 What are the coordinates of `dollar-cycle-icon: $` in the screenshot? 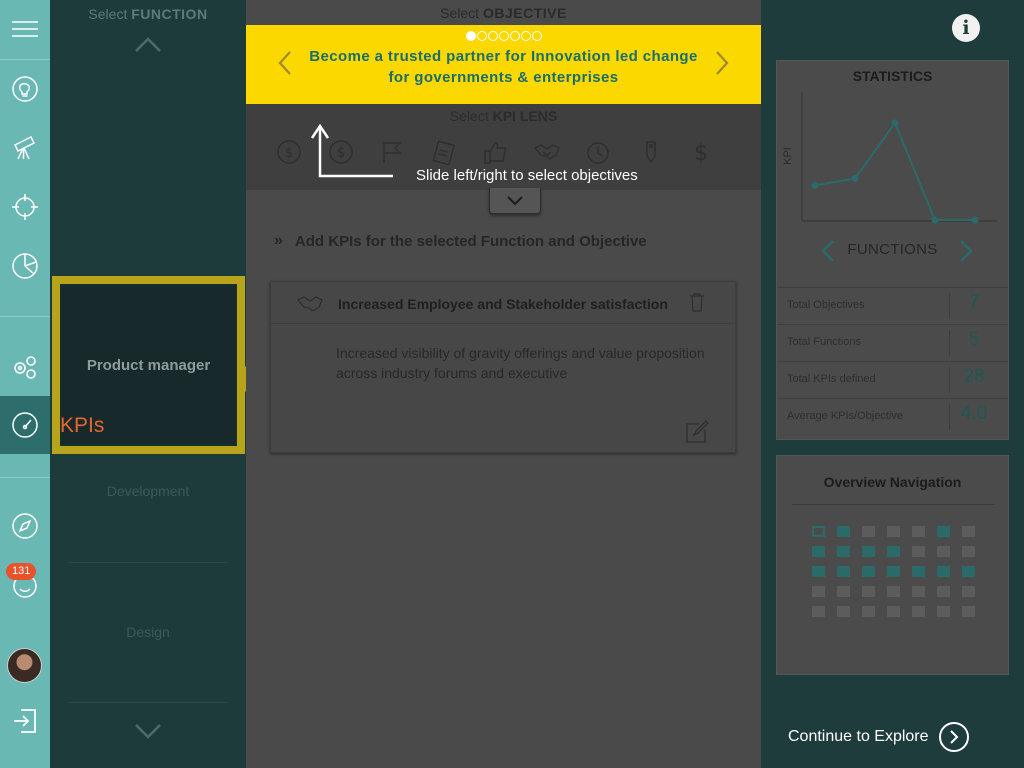 It's located at (289, 152).